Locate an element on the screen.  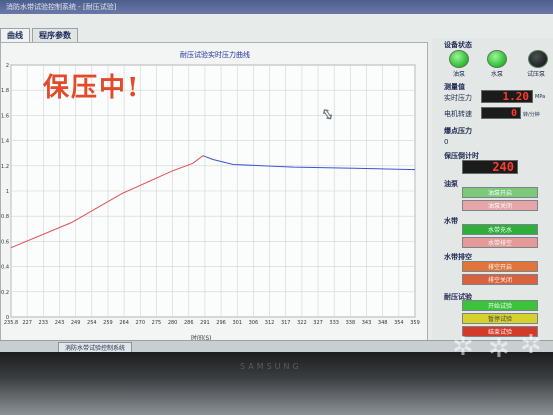
x-tick-label: 338 is located at coordinates (351, 323).